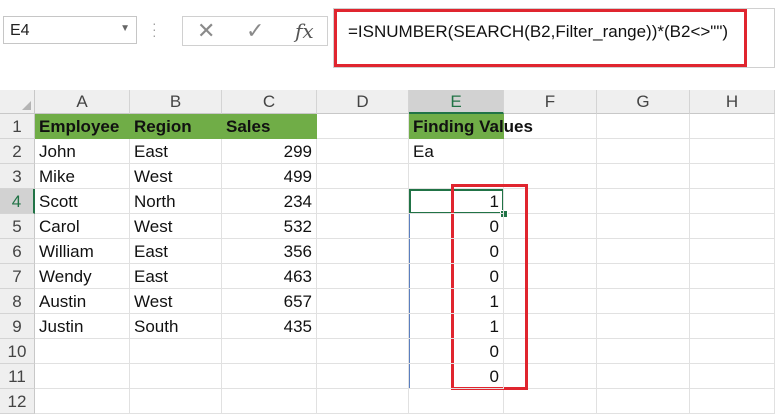  What do you see at coordinates (17, 176) in the screenshot?
I see `row-header-3: 3` at bounding box center [17, 176].